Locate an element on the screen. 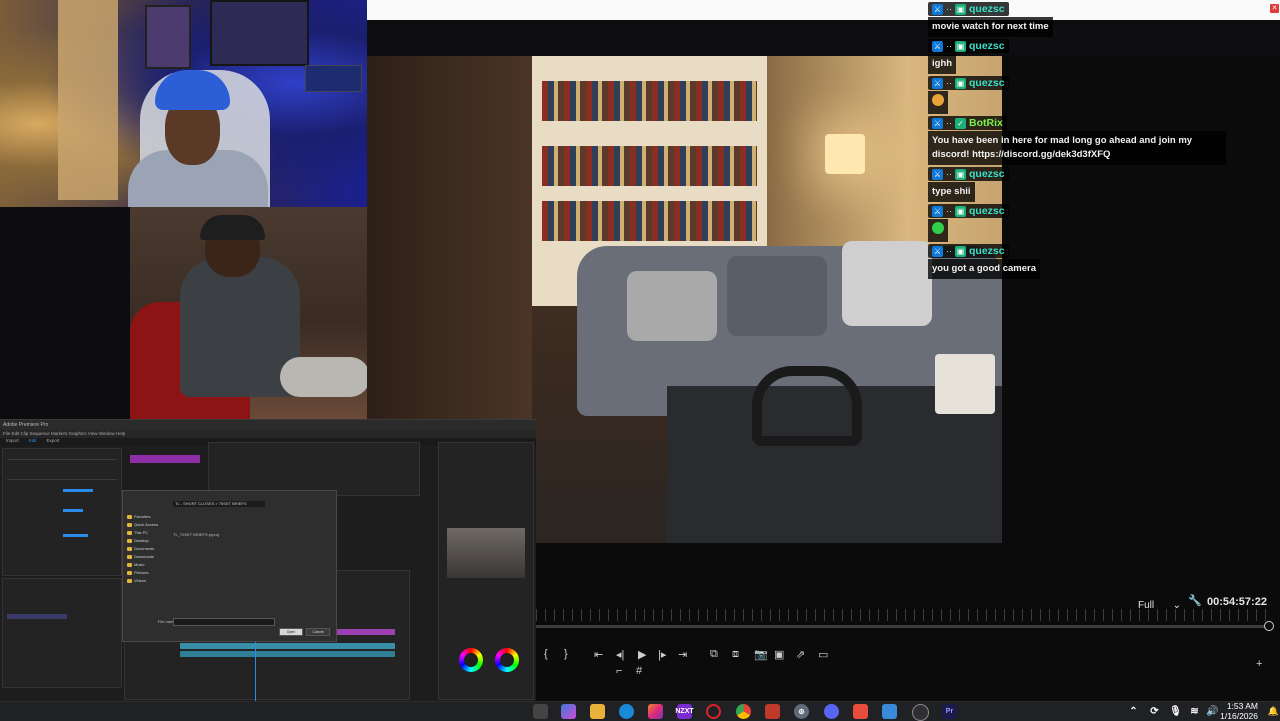  premiere-icon: Pr is located at coordinates (949, 711).